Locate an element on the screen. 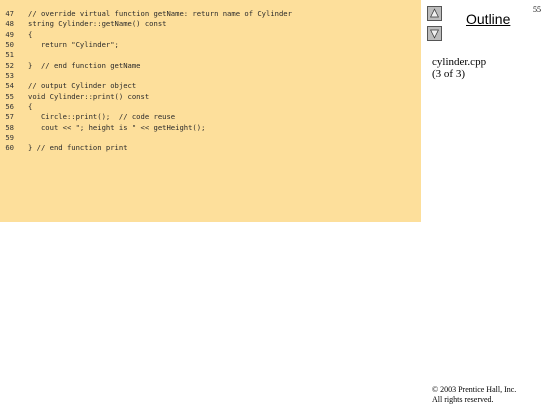 This screenshot has height=412, width=550. line-code: cout << "; height is " << getHeight(); is located at coordinates (117, 127).